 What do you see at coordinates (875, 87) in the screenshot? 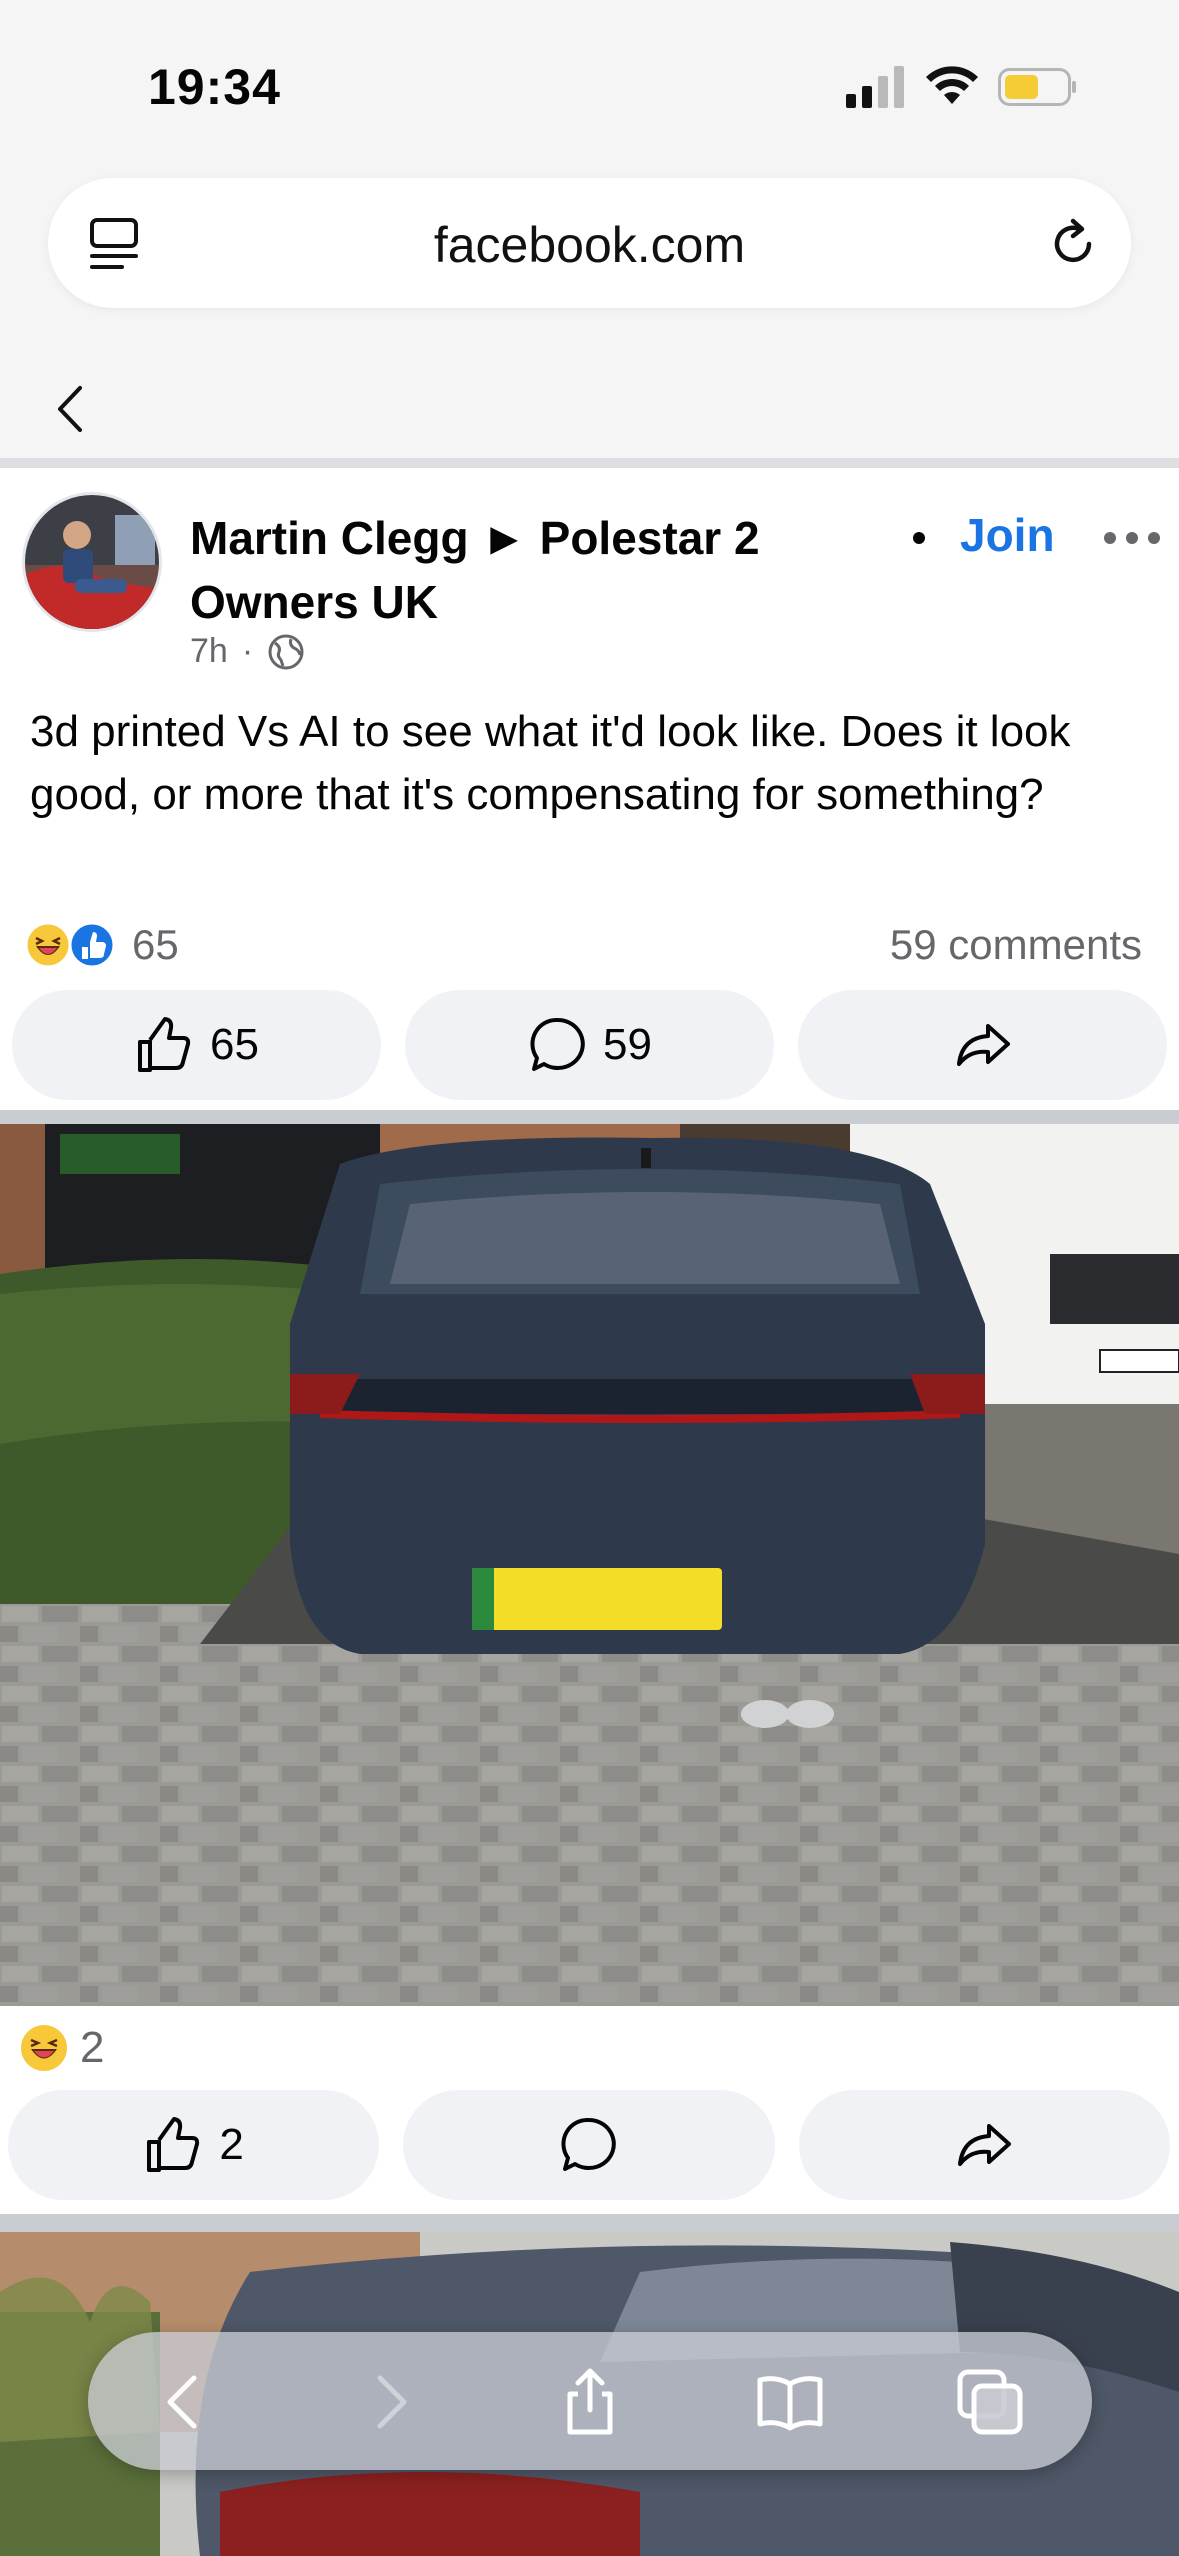
I see `cellular-signal-icon` at bounding box center [875, 87].